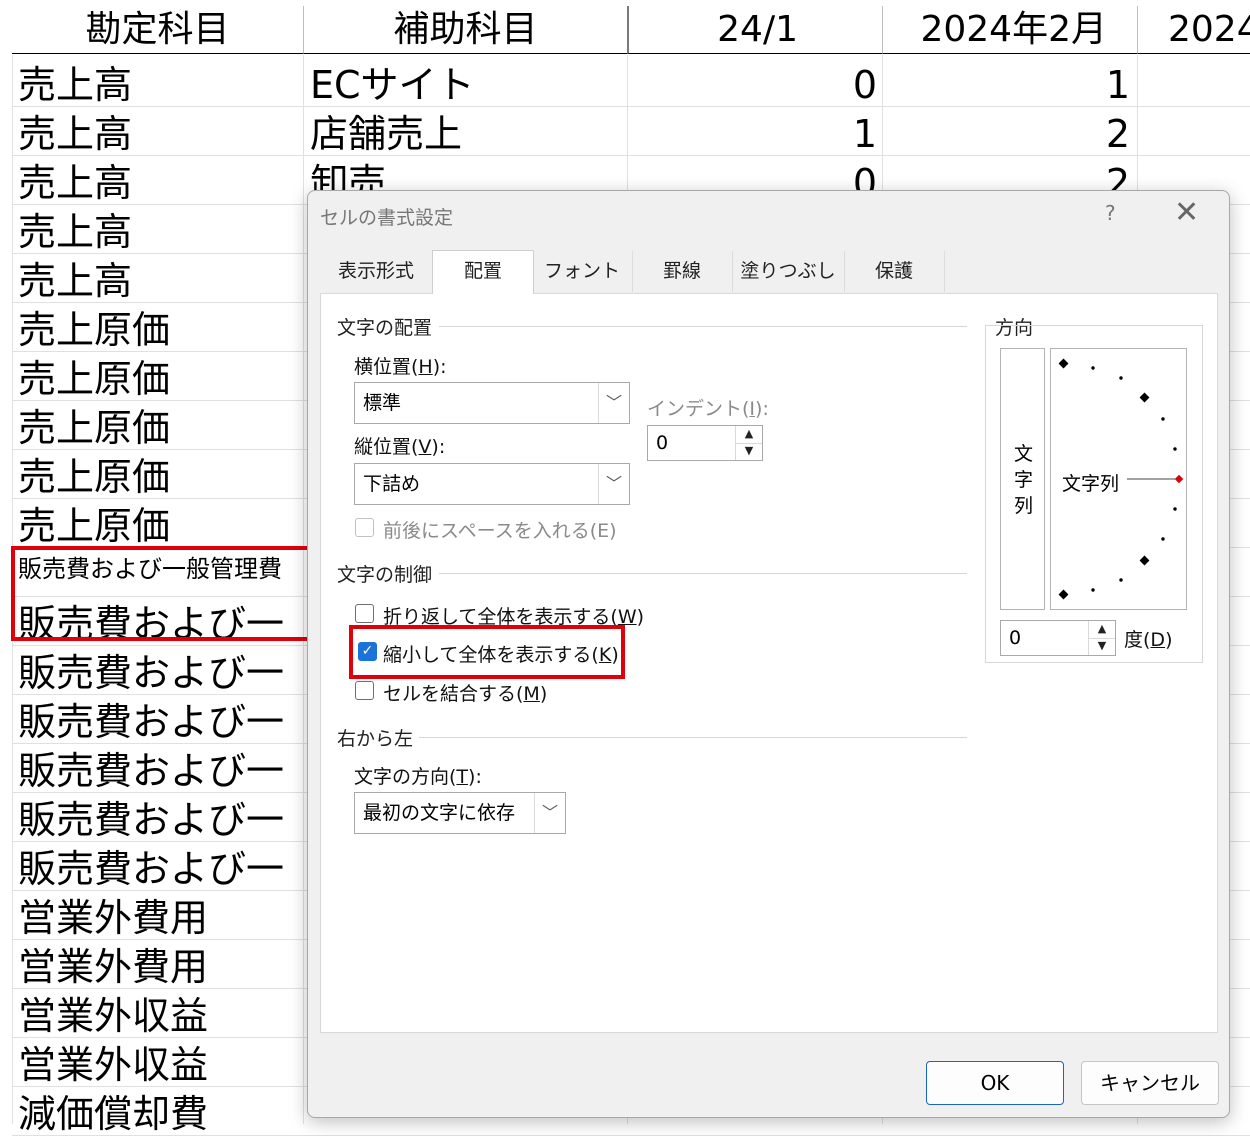 The height and width of the screenshot is (1136, 1250). Describe the element at coordinates (705, 443) in the screenshot. I see `indent-stepper: 0 ▲ ▼` at that location.